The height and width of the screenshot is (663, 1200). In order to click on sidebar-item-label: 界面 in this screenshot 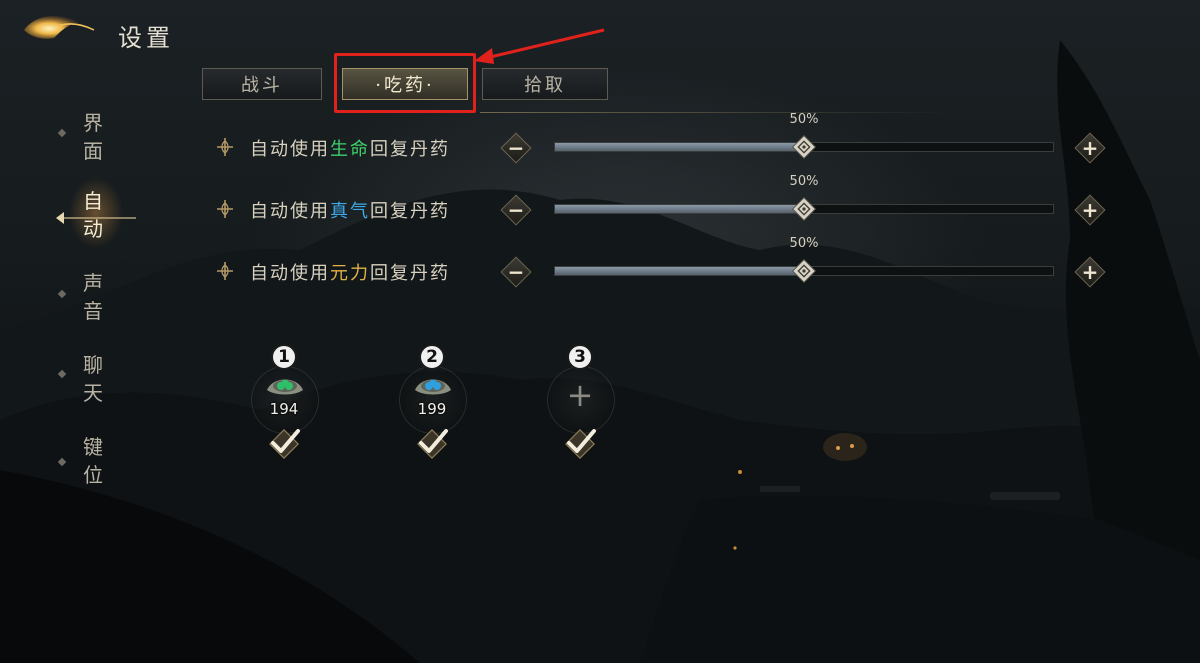, I will do `click(93, 137)`.